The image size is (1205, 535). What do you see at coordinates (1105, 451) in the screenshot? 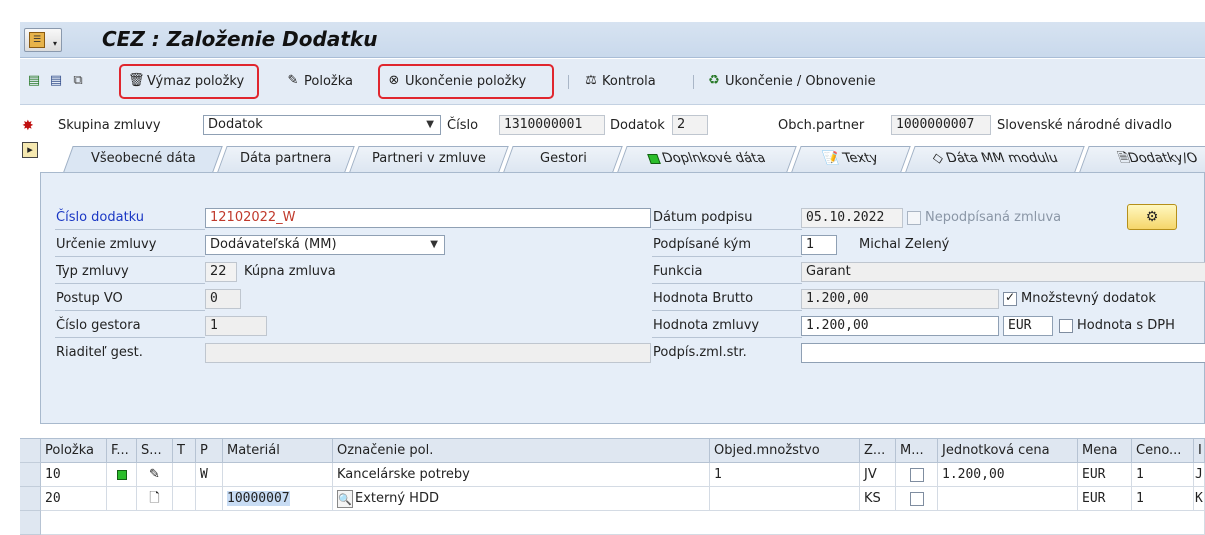
I see `col-header: Mena` at bounding box center [1105, 451].